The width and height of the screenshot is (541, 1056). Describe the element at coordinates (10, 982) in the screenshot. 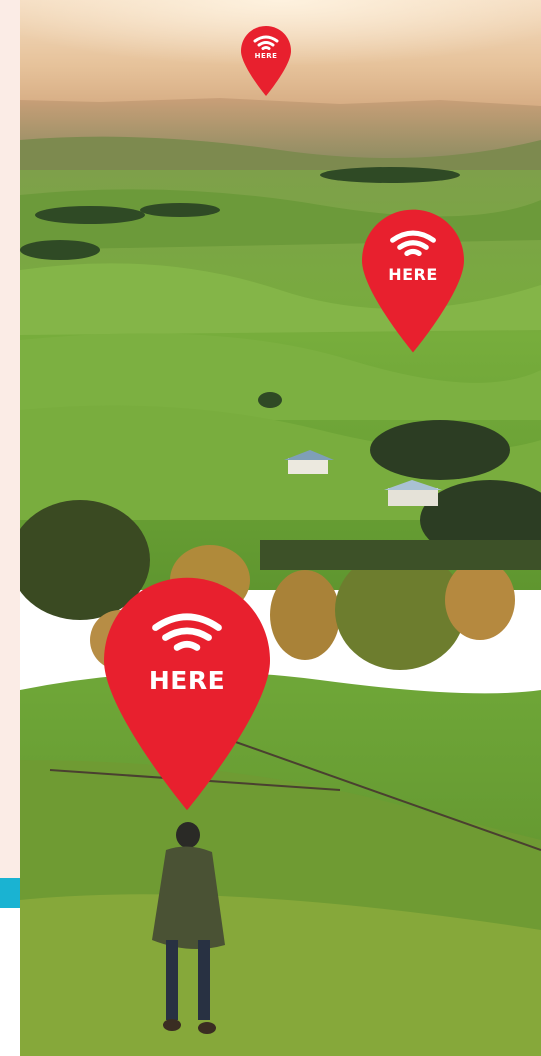

I see `sidebar-footer` at that location.